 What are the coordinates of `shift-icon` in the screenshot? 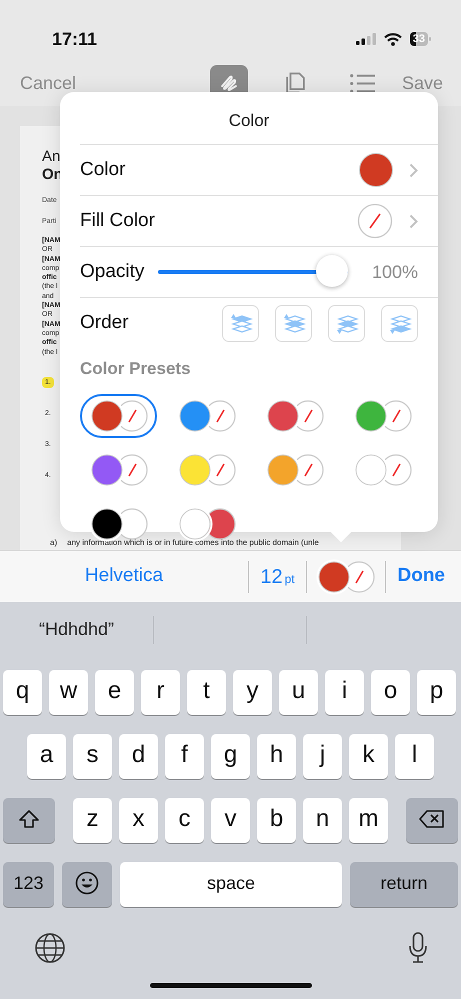 It's located at (29, 819).